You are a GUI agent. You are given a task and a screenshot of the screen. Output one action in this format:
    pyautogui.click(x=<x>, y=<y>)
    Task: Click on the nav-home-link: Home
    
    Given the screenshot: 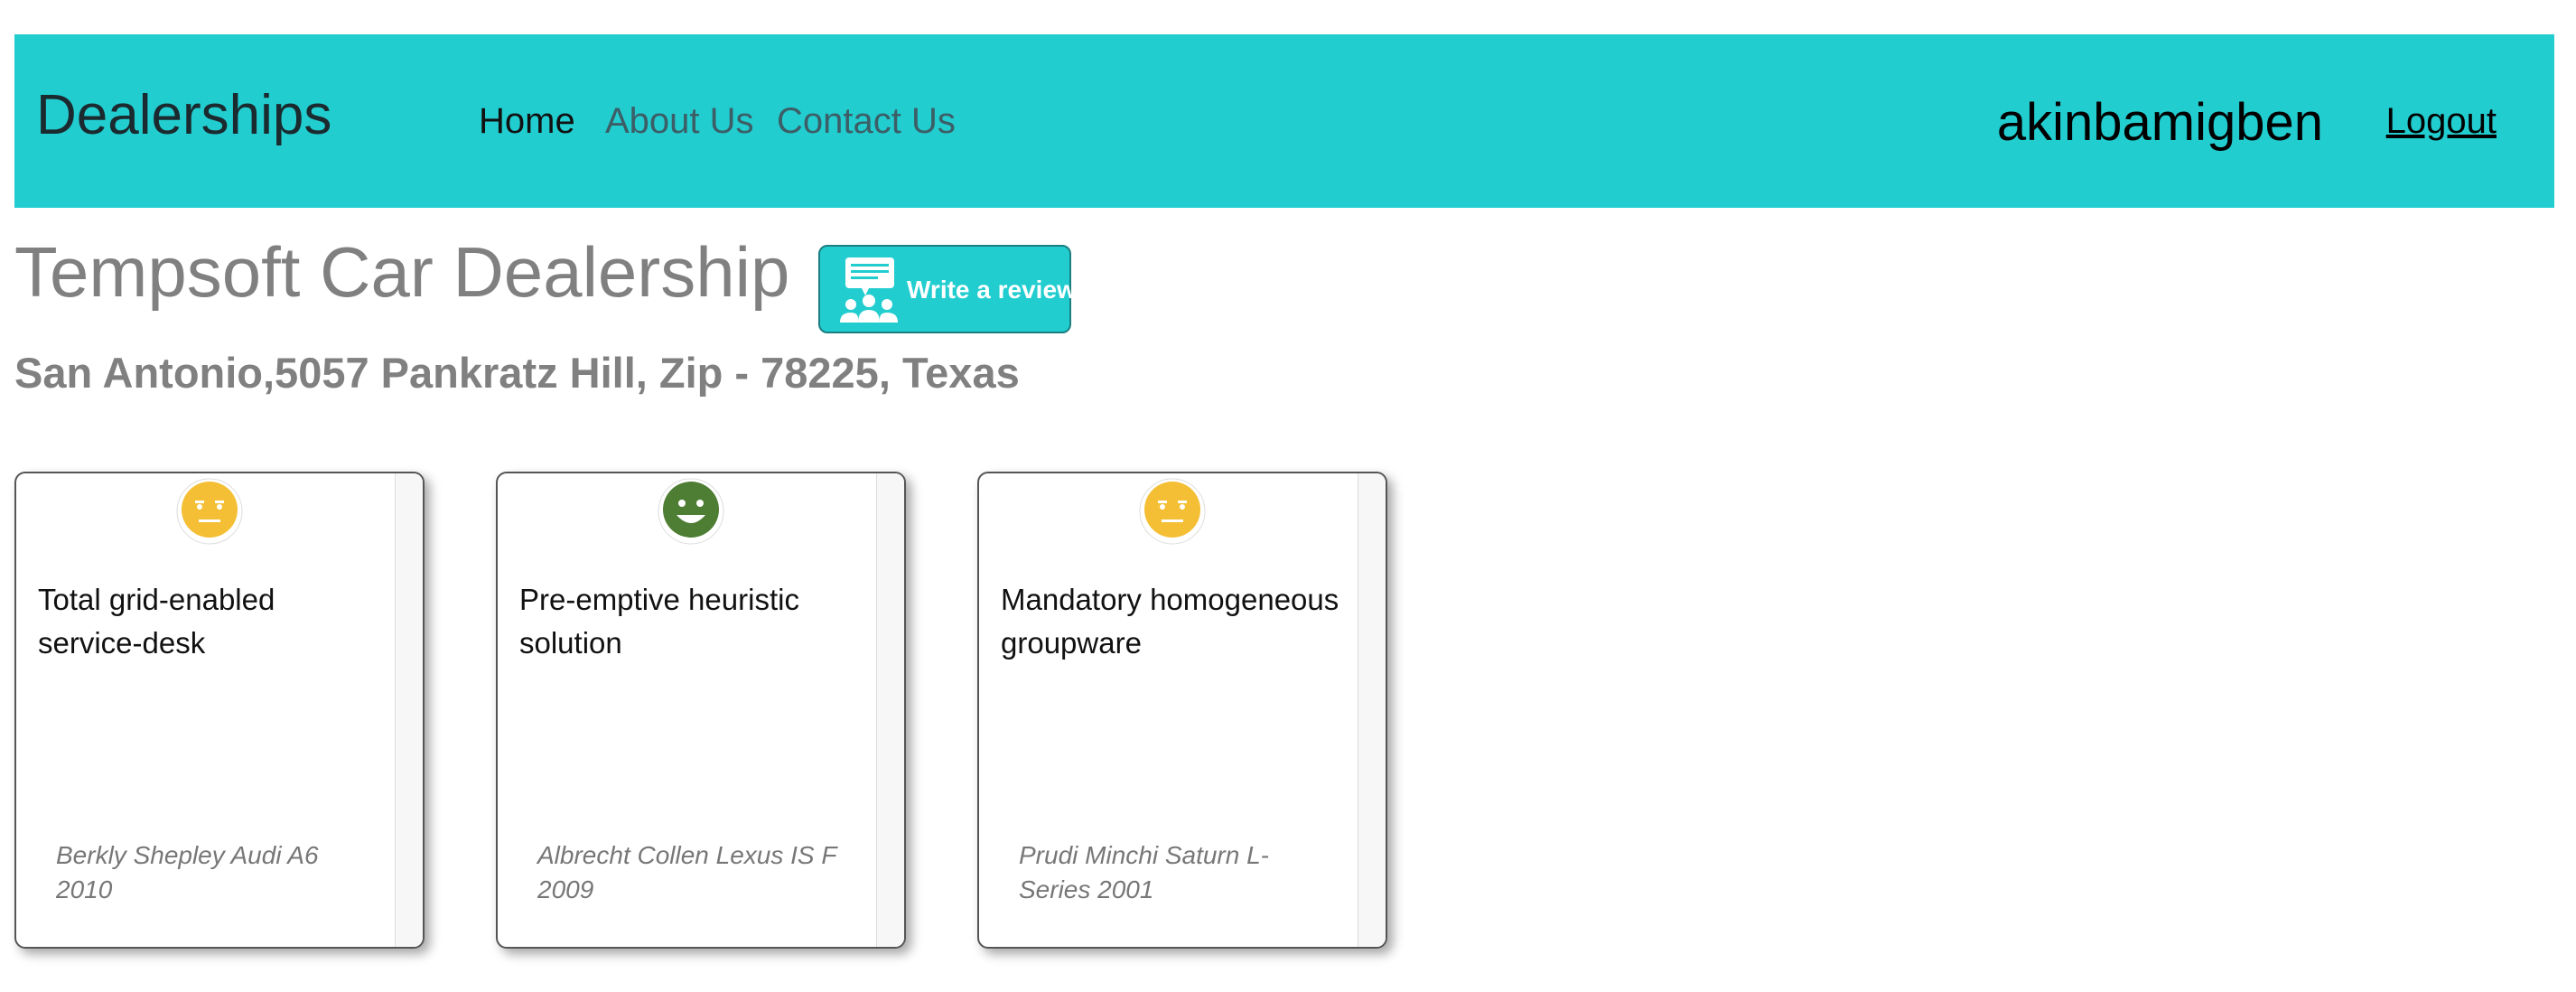 What is the action you would take?
    pyautogui.click(x=527, y=122)
    